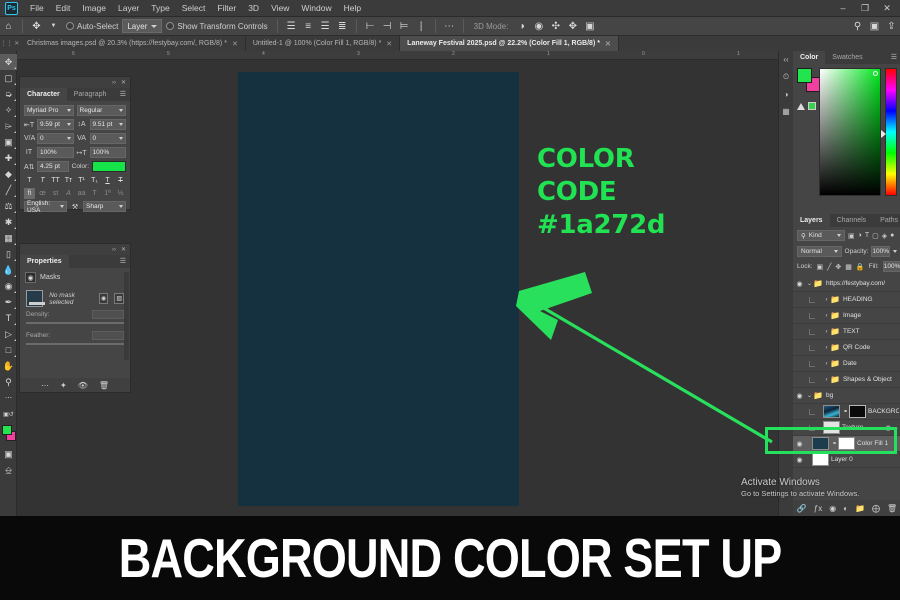 The image size is (900, 600). Describe the element at coordinates (8, 94) in the screenshot. I see `lasso-tool: ➭` at that location.